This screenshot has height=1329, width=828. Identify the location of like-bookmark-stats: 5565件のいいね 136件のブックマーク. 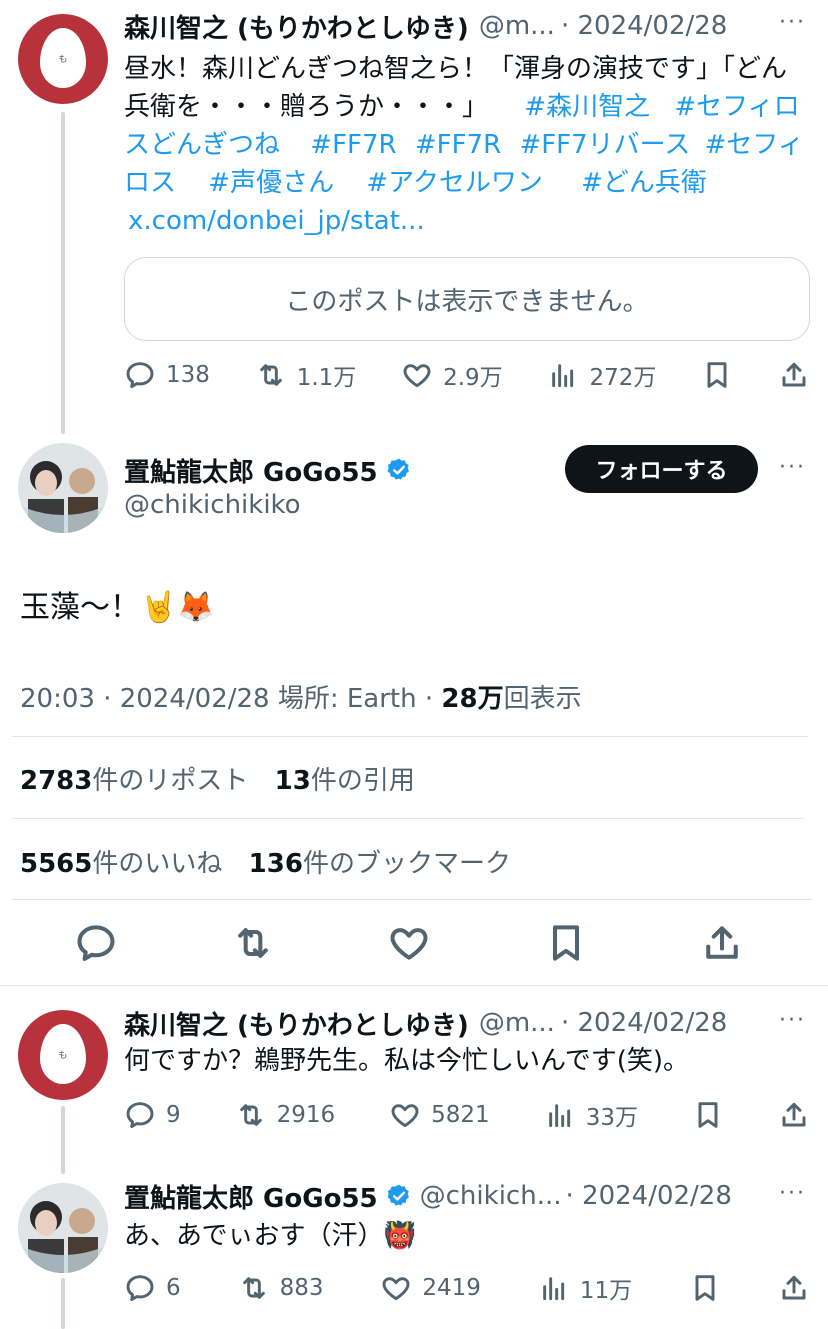
(265, 861).